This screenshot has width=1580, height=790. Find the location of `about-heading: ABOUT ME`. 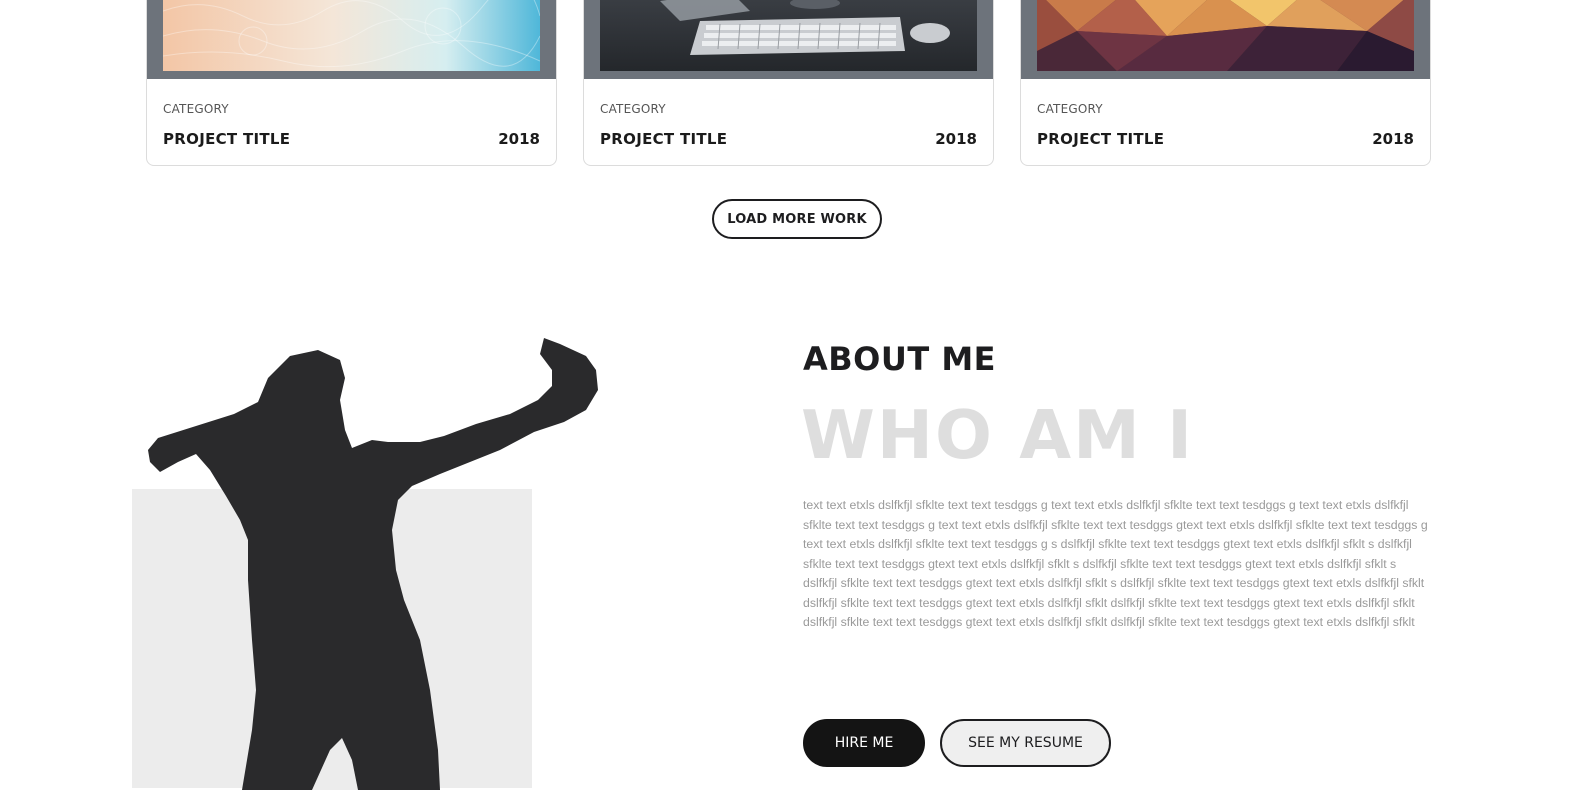

about-heading: ABOUT ME is located at coordinates (900, 359).